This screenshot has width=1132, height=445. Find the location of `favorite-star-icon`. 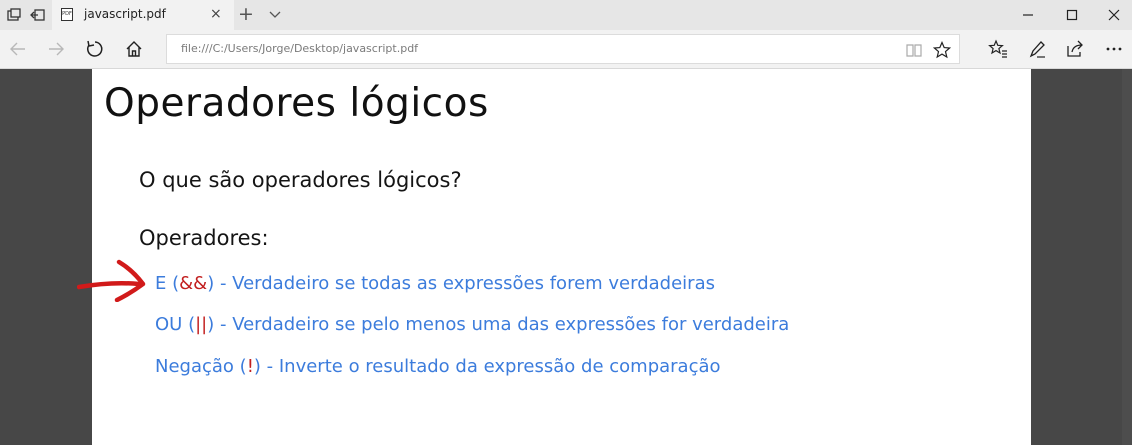

favorite-star-icon is located at coordinates (942, 50).